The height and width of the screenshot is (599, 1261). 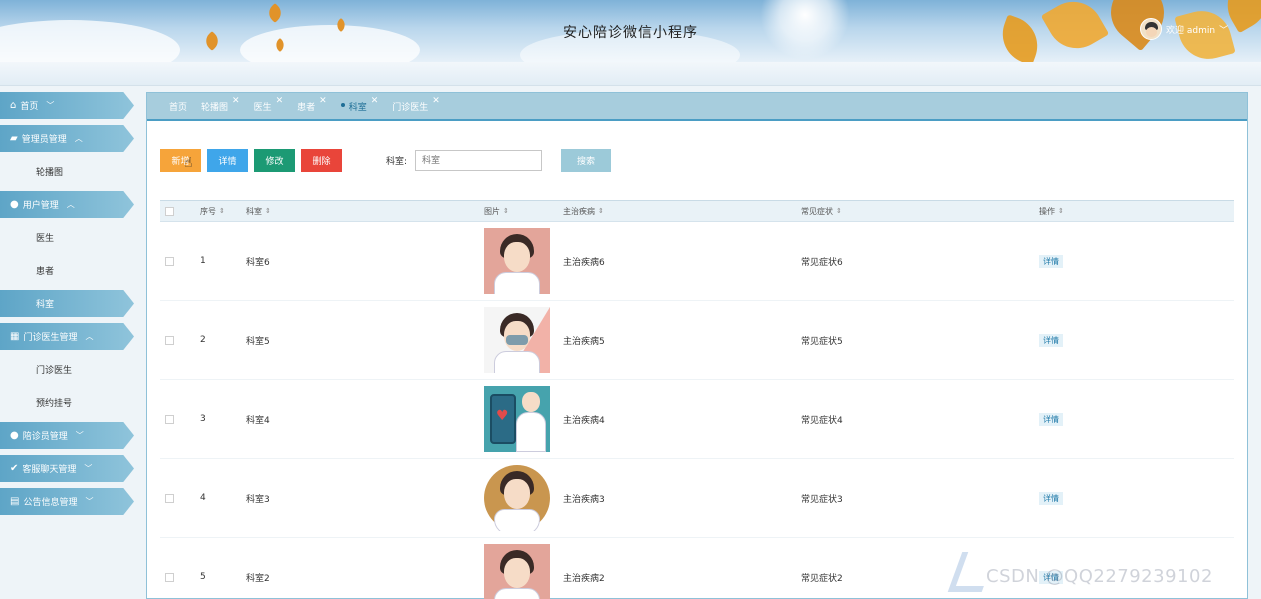 I want to click on tab-label: 医生, so click(x=262, y=107).